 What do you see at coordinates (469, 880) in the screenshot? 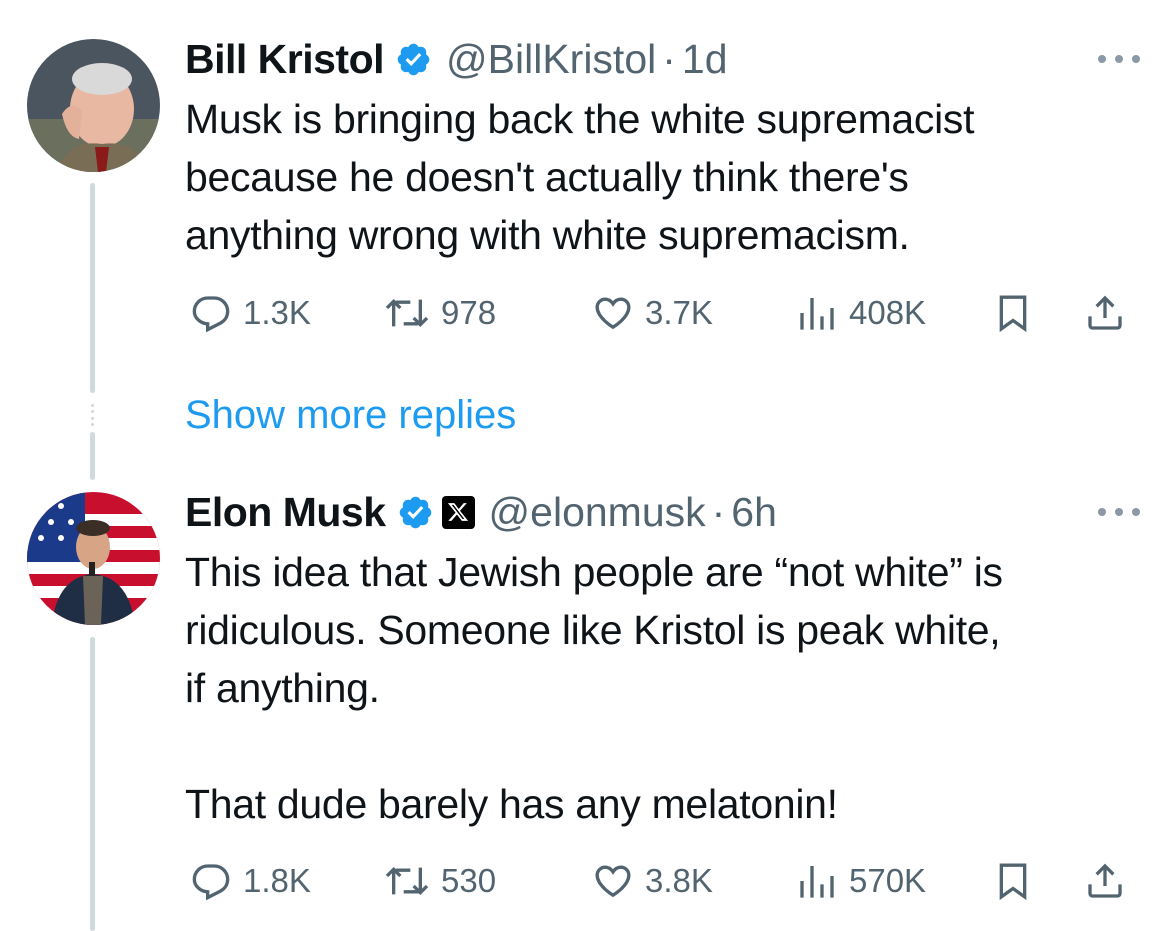
I see `repost-count: 530` at bounding box center [469, 880].